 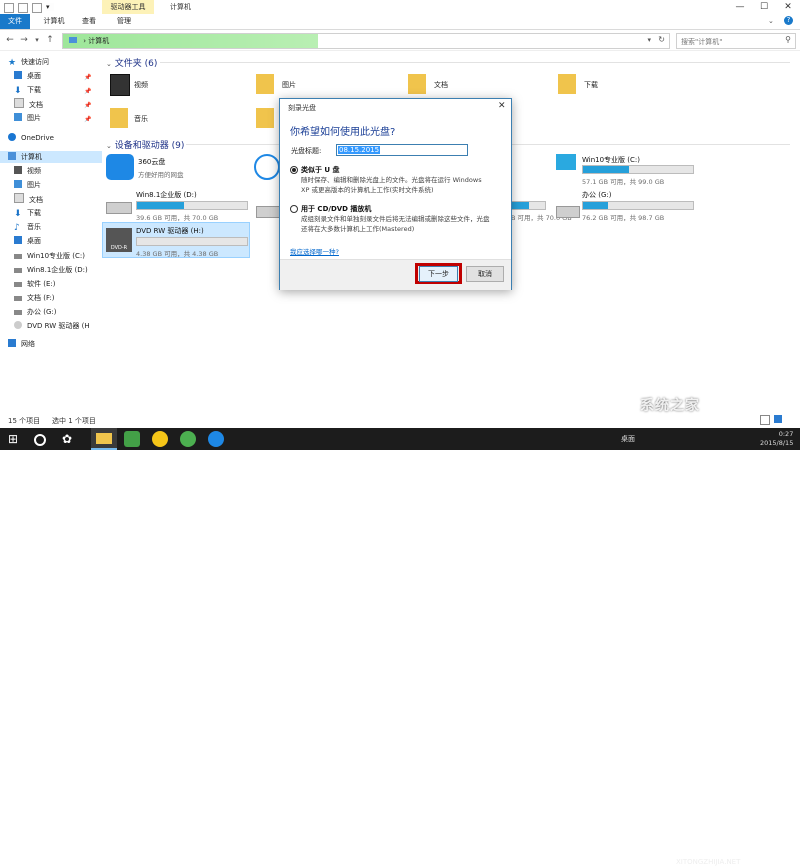 What do you see at coordinates (661, 39) in the screenshot?
I see `refresh-icon: ↻` at bounding box center [661, 39].